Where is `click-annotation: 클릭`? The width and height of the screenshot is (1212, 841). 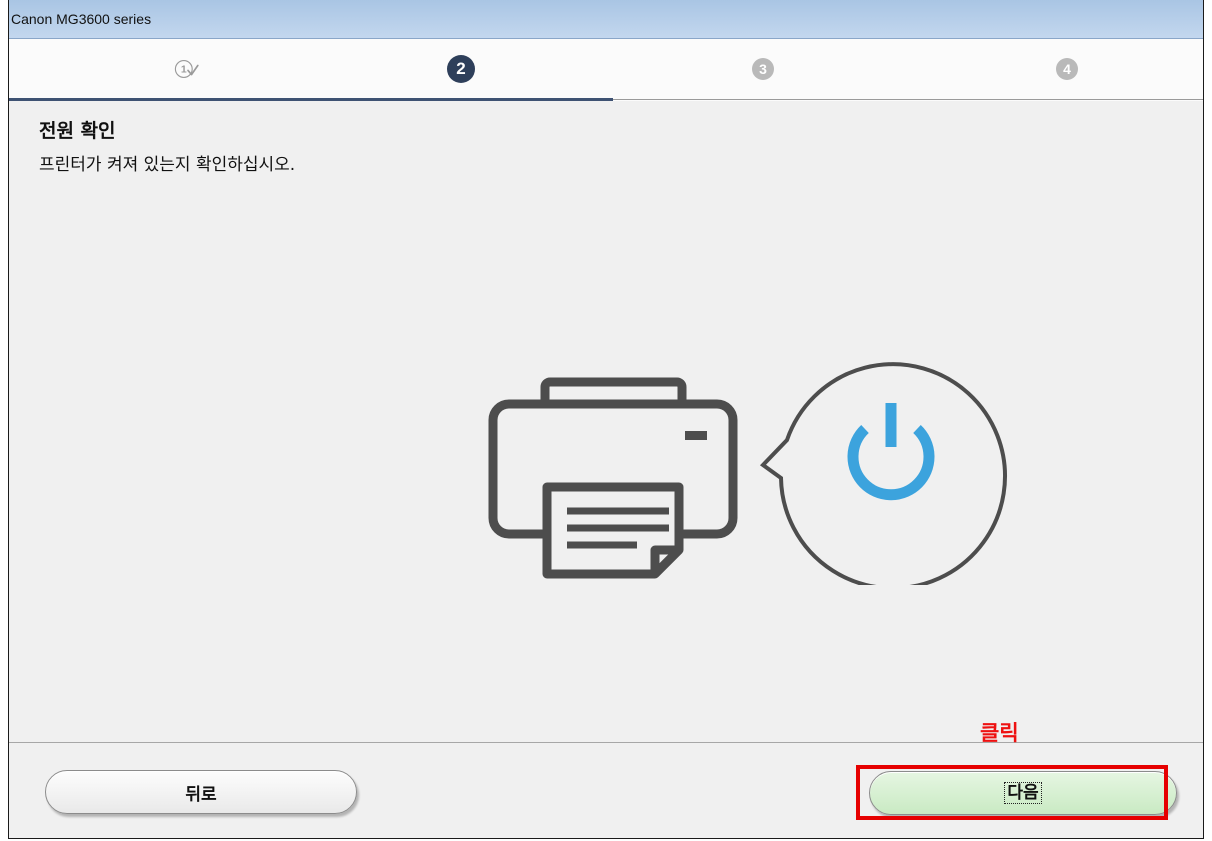
click-annotation: 클릭 is located at coordinates (999, 733).